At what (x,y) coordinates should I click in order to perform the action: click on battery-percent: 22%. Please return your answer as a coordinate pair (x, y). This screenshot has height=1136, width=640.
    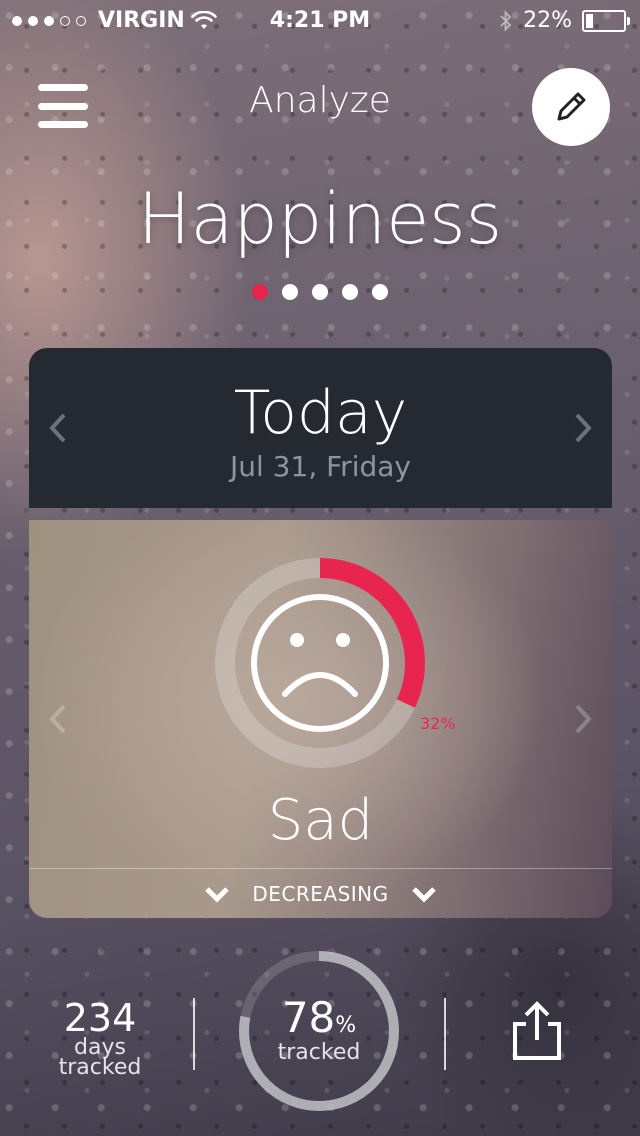
    Looking at the image, I should click on (547, 20).